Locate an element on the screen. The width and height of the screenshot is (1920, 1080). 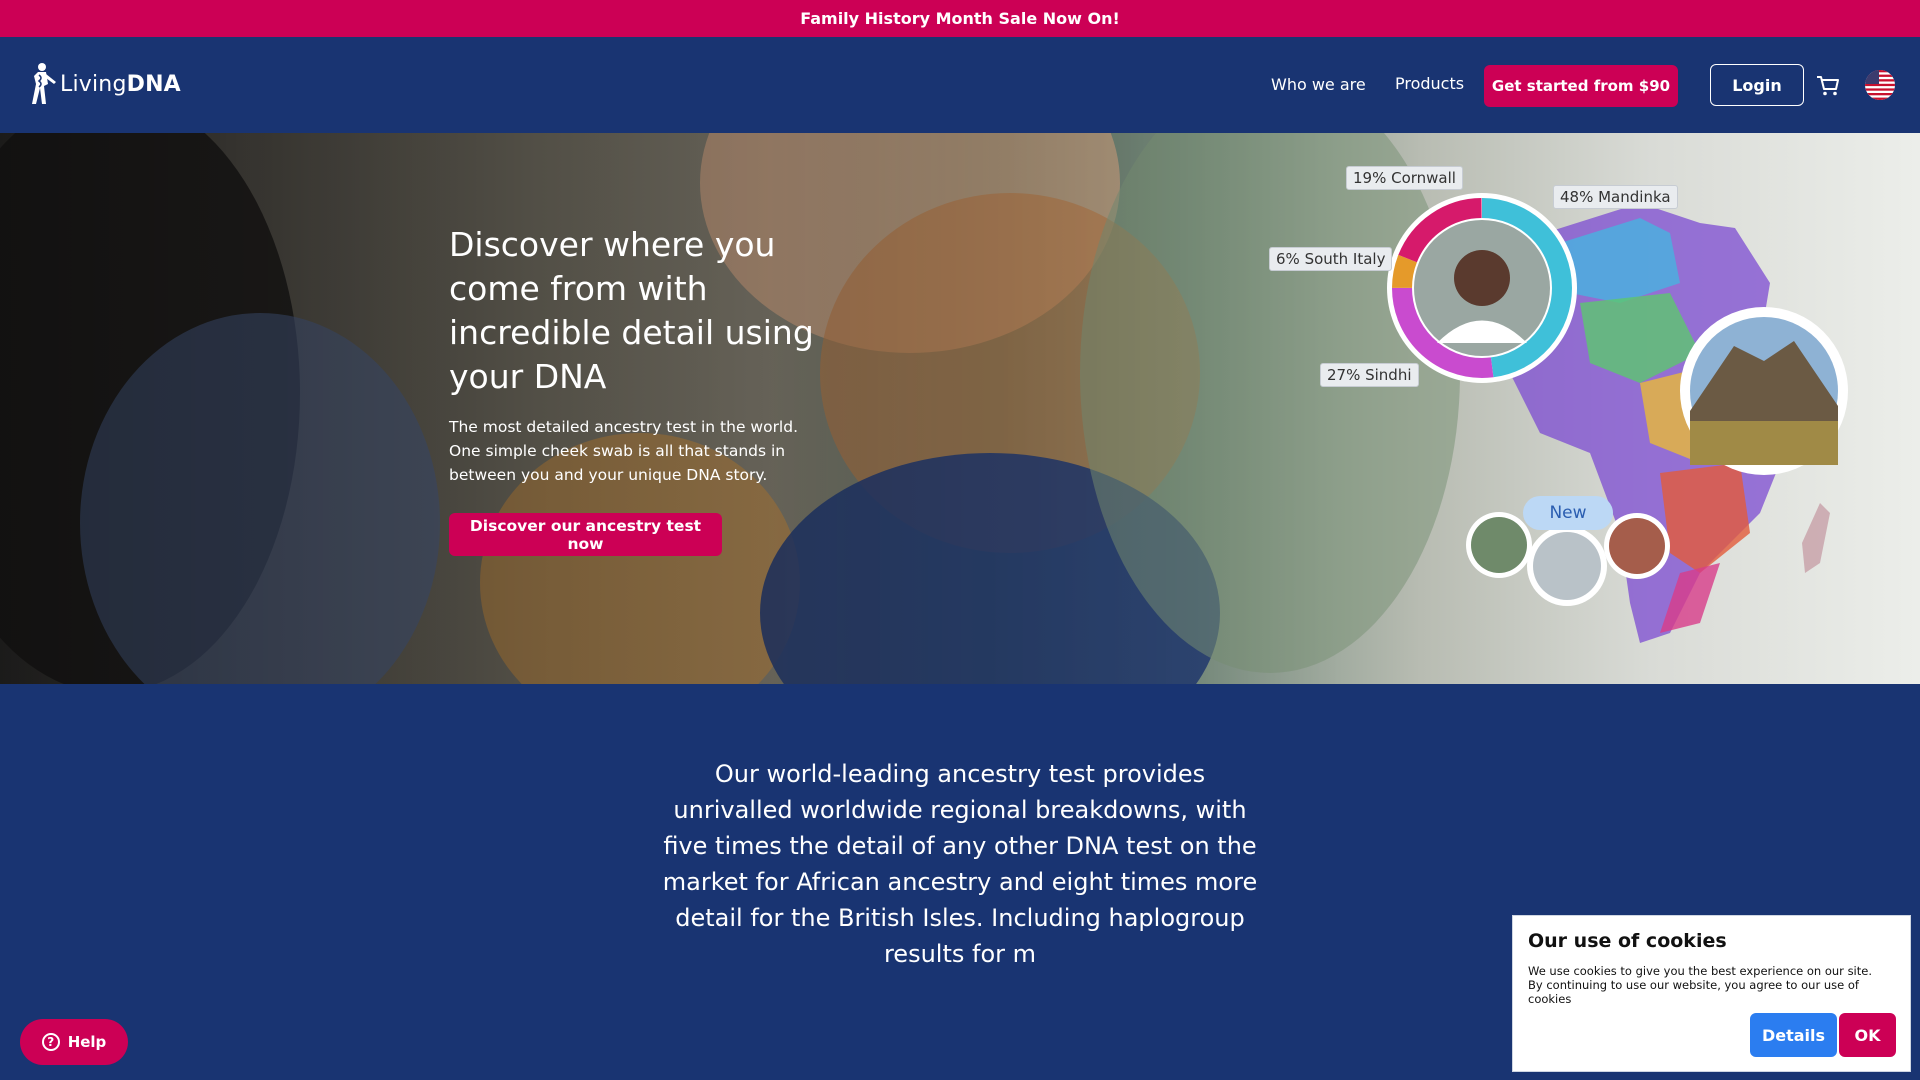
login-button: Login is located at coordinates (1757, 85).